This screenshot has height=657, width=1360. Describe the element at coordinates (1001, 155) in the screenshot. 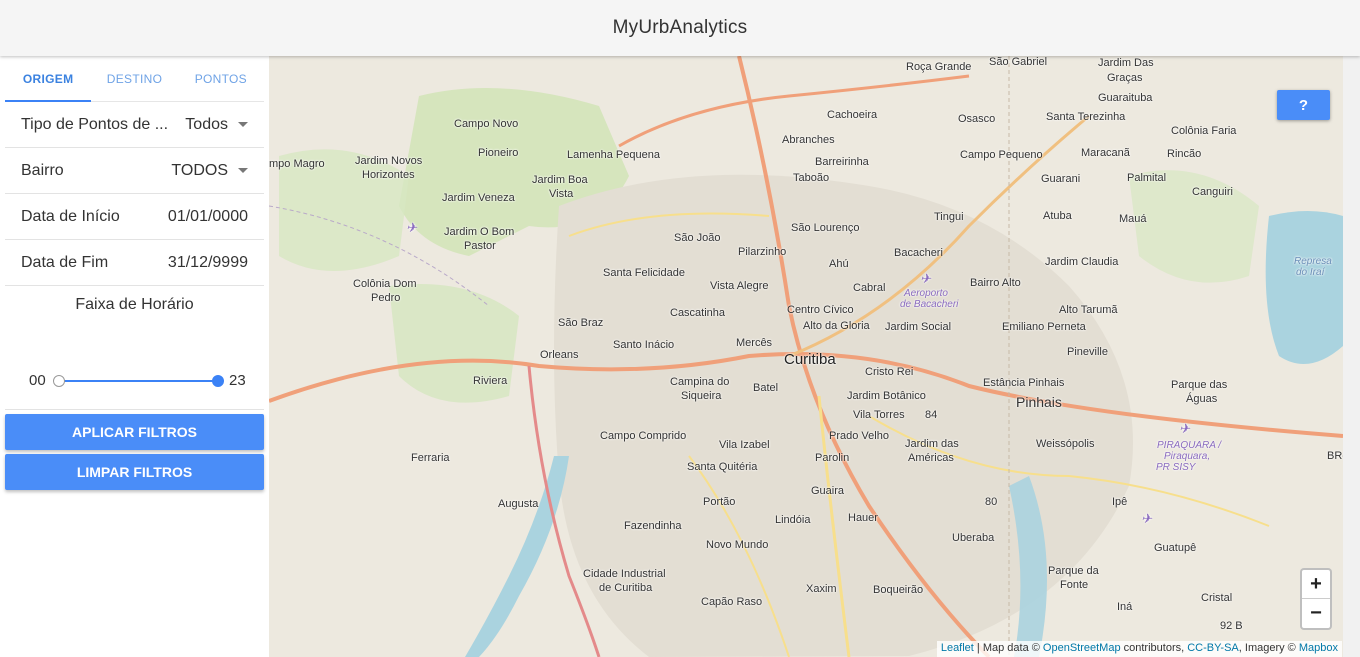

I see `map-label: Campo Pequeno` at that location.